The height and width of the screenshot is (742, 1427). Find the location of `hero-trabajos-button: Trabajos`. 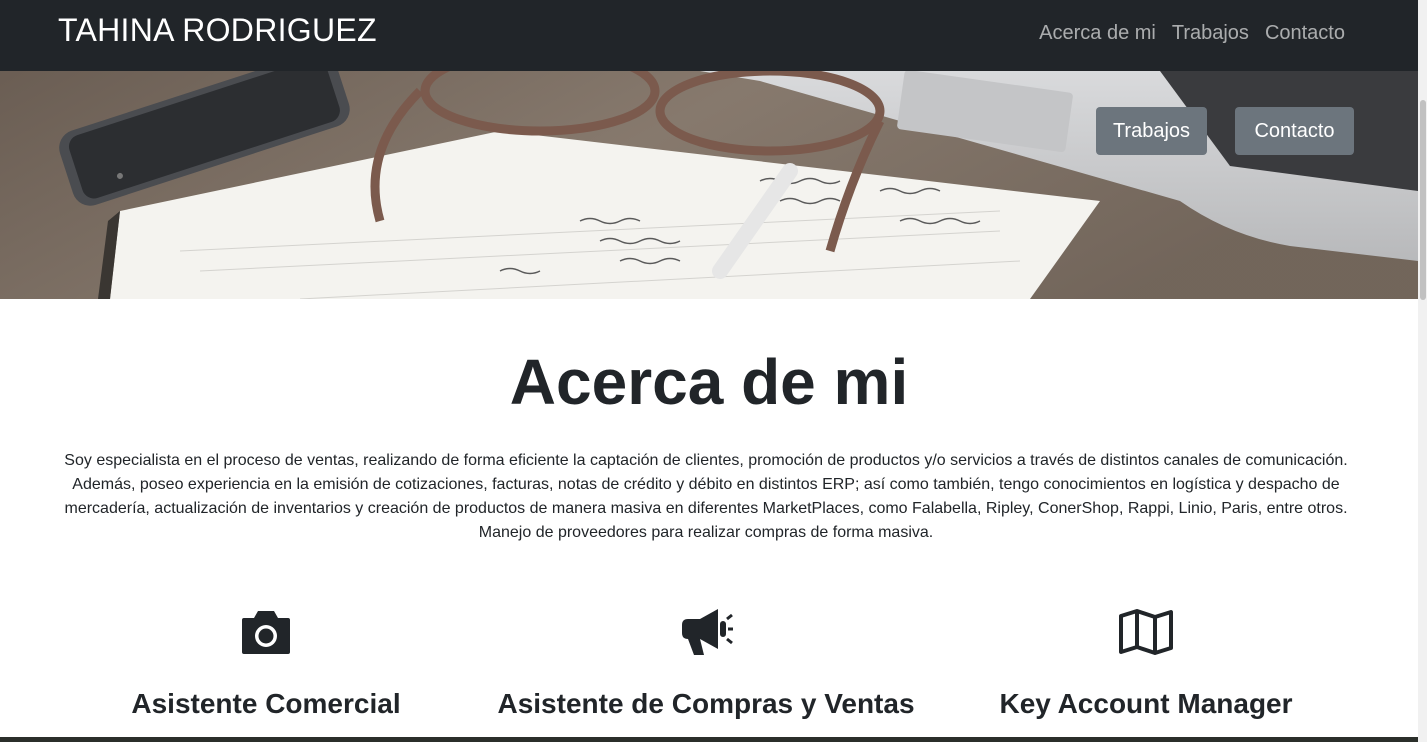

hero-trabajos-button: Trabajos is located at coordinates (1151, 131).